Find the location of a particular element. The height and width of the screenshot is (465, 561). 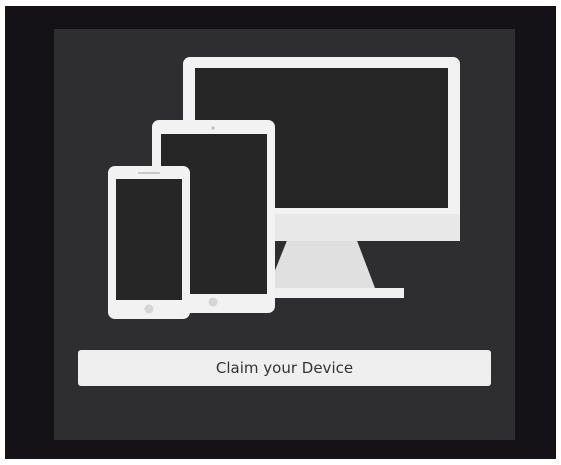

claim-device-button: Claim your Device is located at coordinates (284, 368).